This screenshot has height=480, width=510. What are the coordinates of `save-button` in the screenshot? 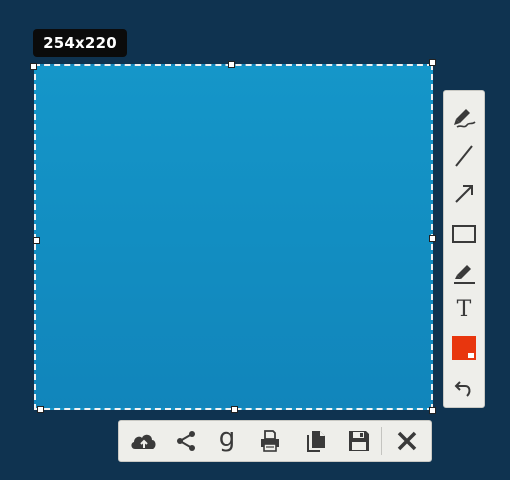 It's located at (359, 441).